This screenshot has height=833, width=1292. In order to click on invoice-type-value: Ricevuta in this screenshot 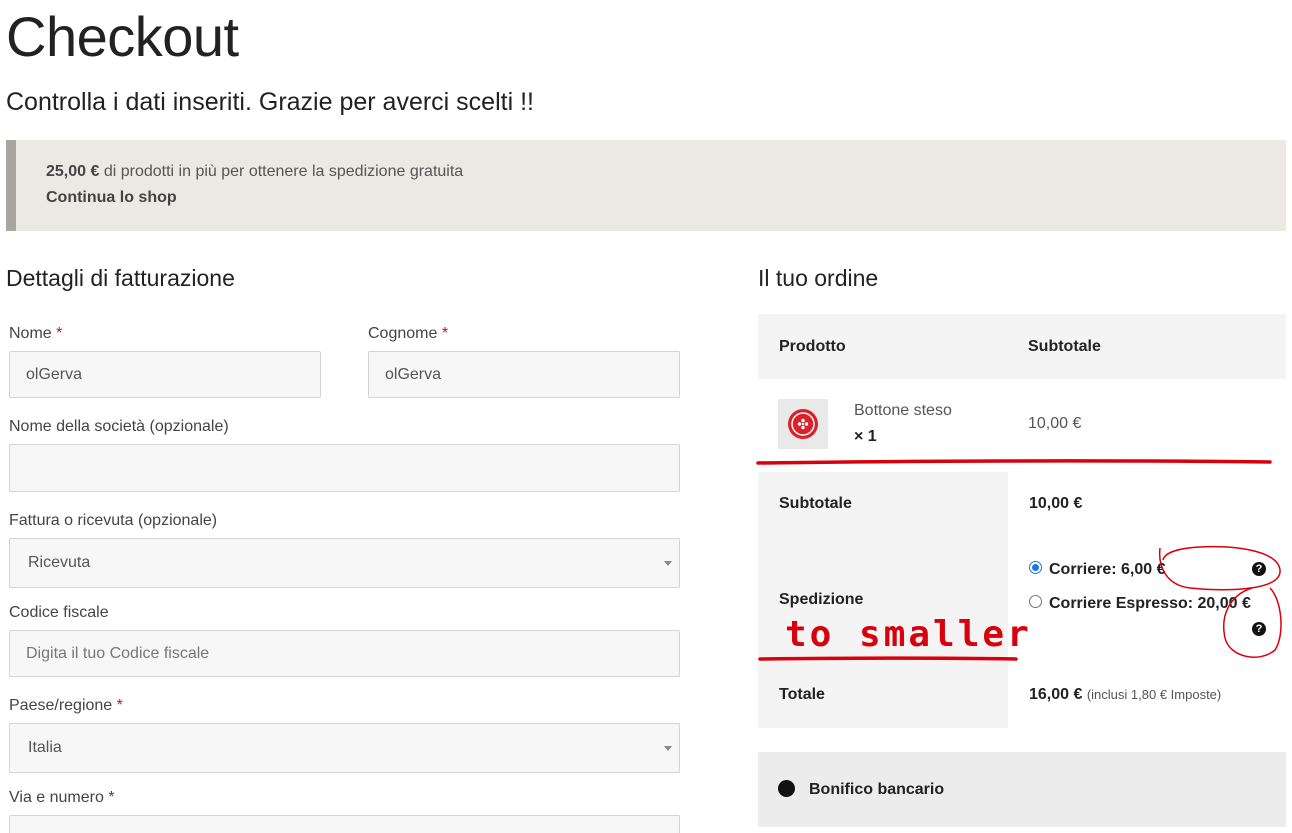, I will do `click(59, 562)`.